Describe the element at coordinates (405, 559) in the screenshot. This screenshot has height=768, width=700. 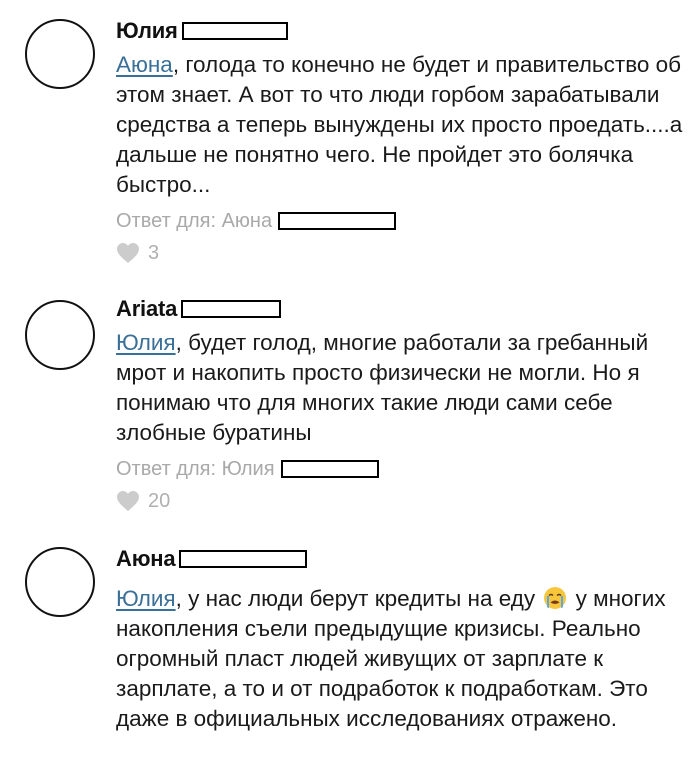
I see `comment-header: Аюна` at that location.